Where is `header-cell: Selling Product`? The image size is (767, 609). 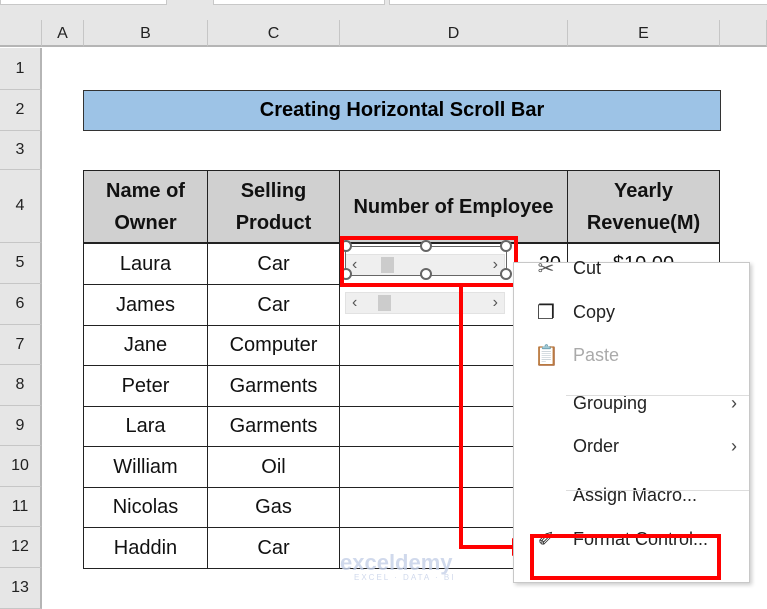
header-cell: Selling Product is located at coordinates (273, 206).